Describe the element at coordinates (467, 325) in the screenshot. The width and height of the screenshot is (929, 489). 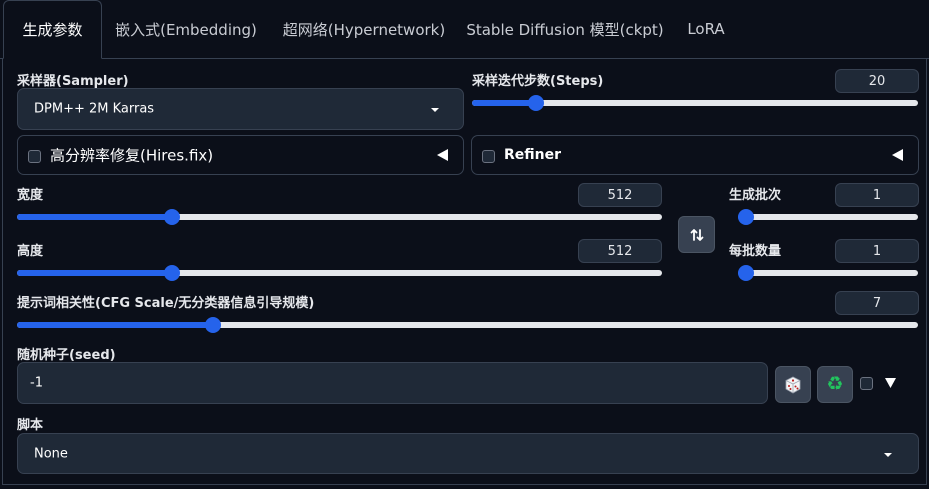
I see `cfg-scale-slider` at that location.